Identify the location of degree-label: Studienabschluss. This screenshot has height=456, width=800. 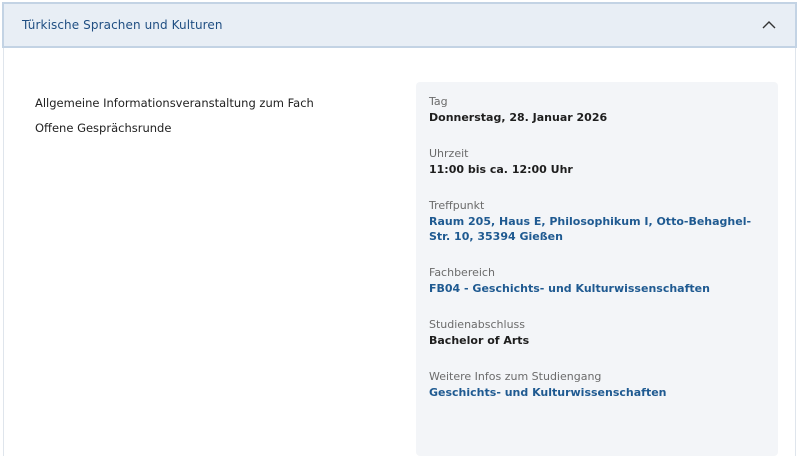
(477, 324).